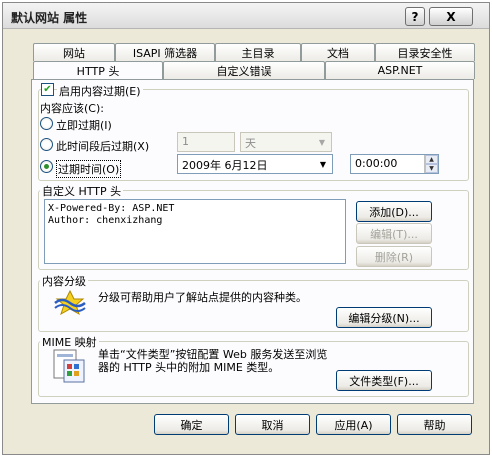 Image resolution: width=492 pixels, height=457 pixels. What do you see at coordinates (431, 168) in the screenshot?
I see `spin-down-icon: ▼` at bounding box center [431, 168].